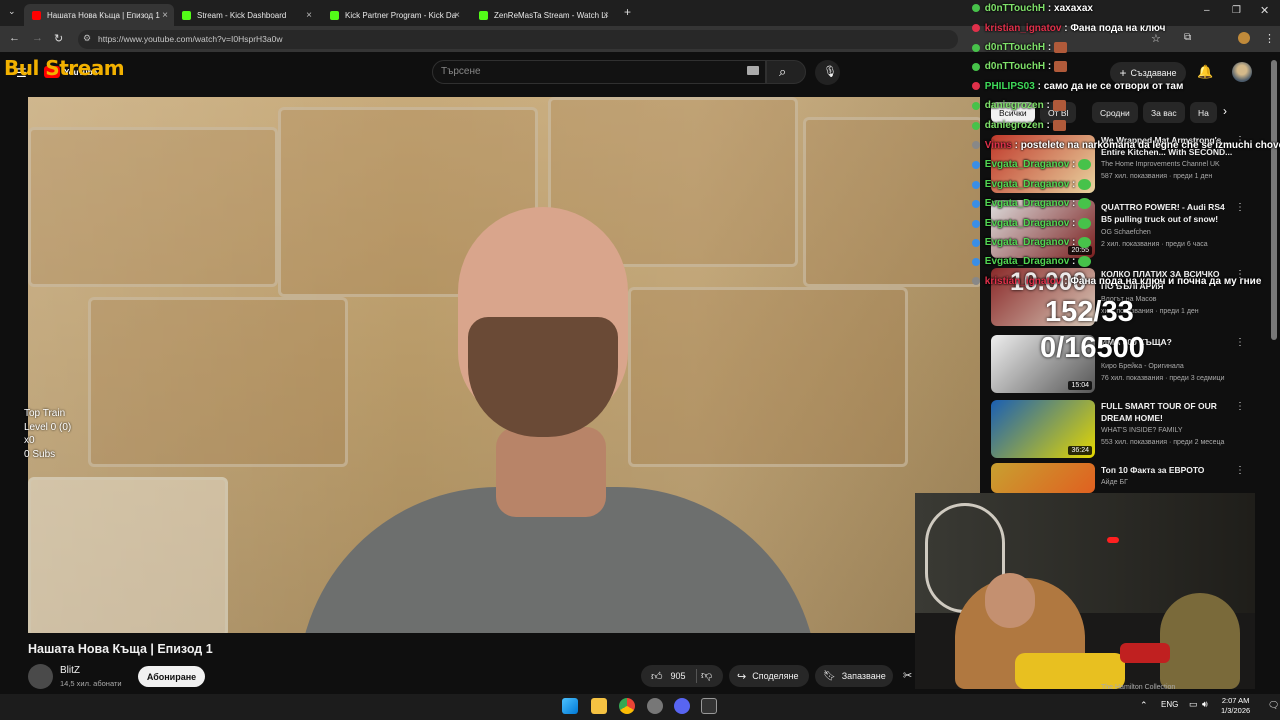 The height and width of the screenshot is (720, 1280). What do you see at coordinates (786, 72) in the screenshot?
I see `search-button: ⌕` at bounding box center [786, 72].